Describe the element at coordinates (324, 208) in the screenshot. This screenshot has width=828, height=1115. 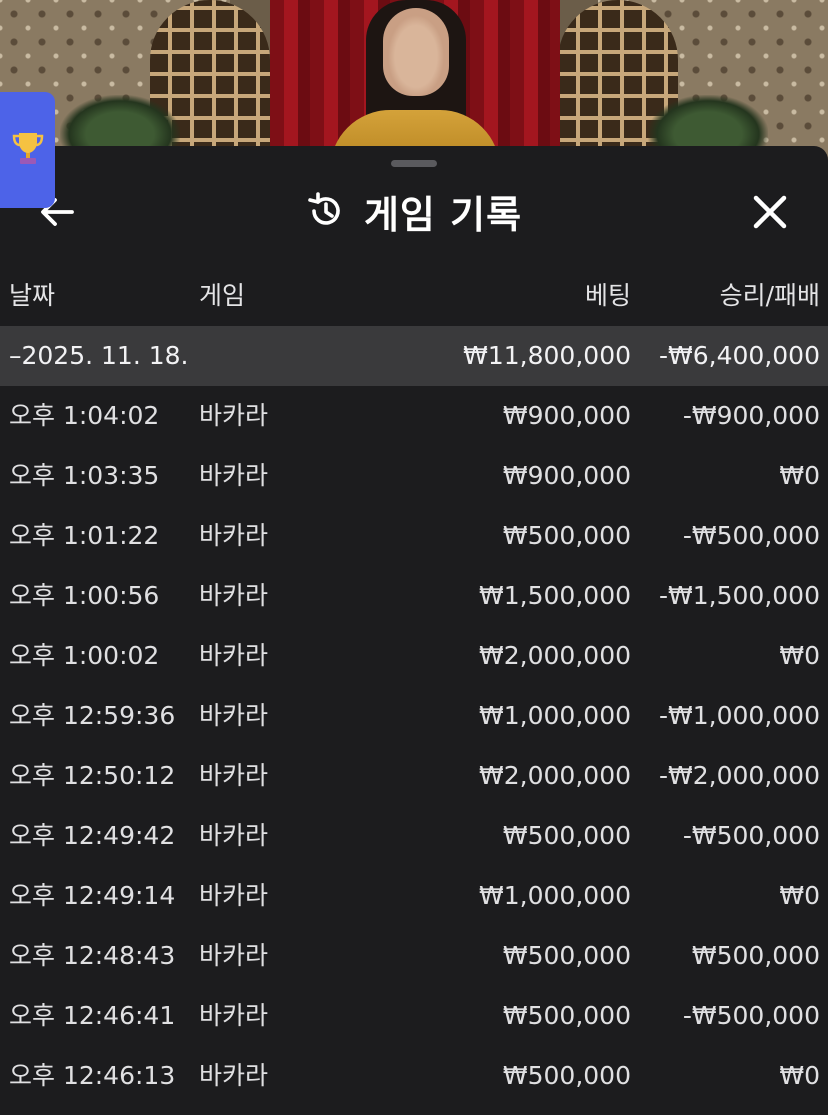
I see `history-icon` at that location.